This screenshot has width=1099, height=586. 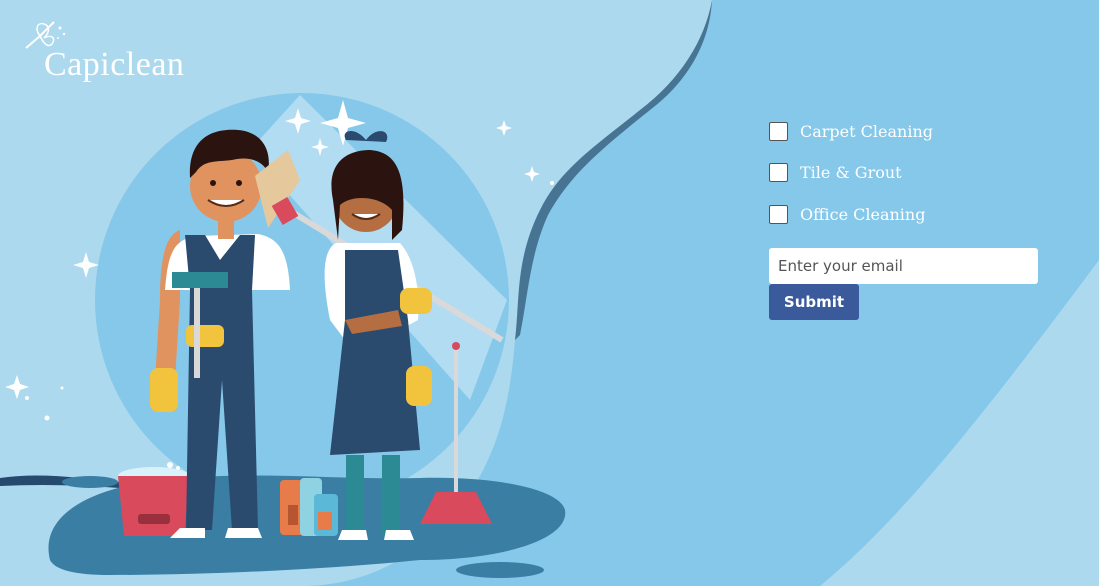 I want to click on service-option-tile-grout: Tile & Grout, so click(x=919, y=173).